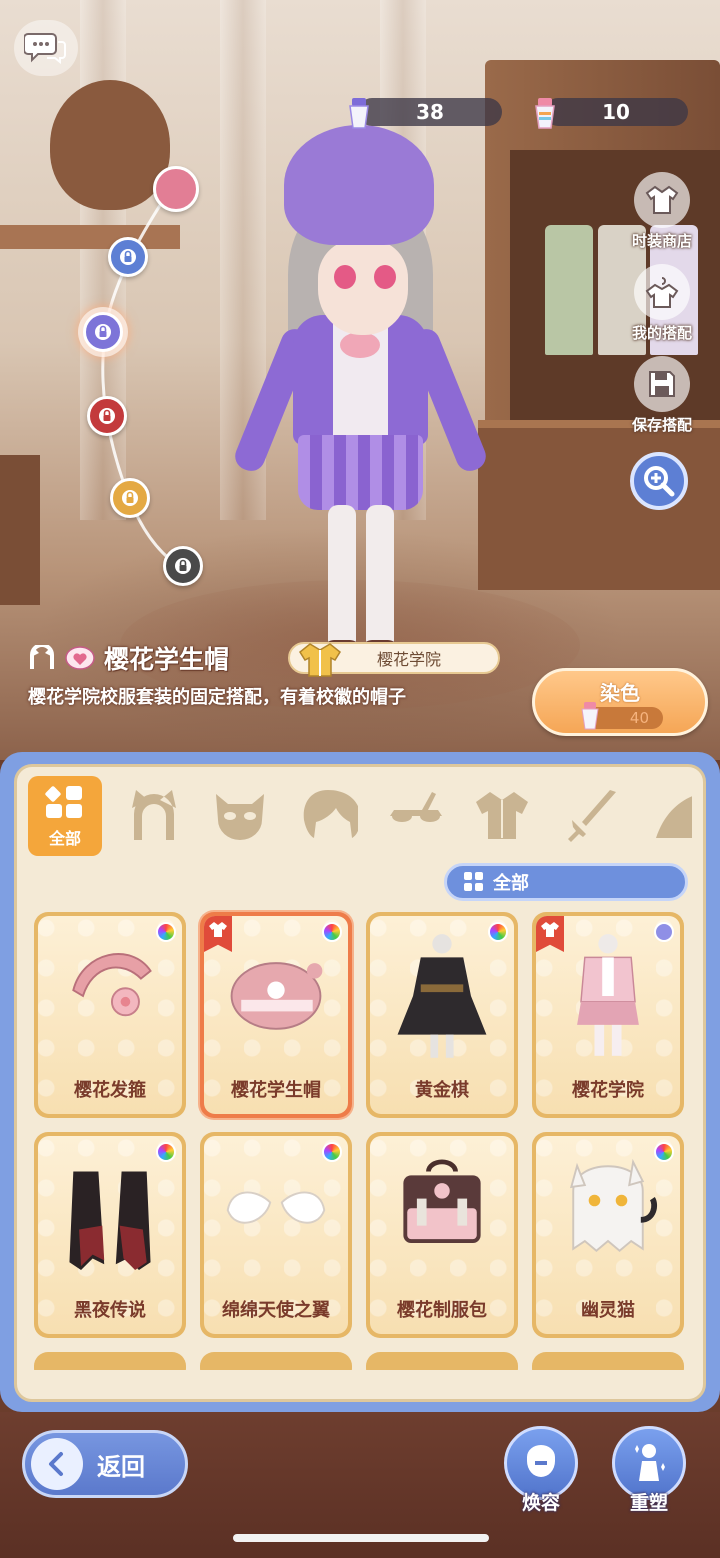 This screenshot has height=1558, width=720. What do you see at coordinates (661, 333) in the screenshot?
I see `my-outfits-label: 我的搭配` at bounding box center [661, 333].